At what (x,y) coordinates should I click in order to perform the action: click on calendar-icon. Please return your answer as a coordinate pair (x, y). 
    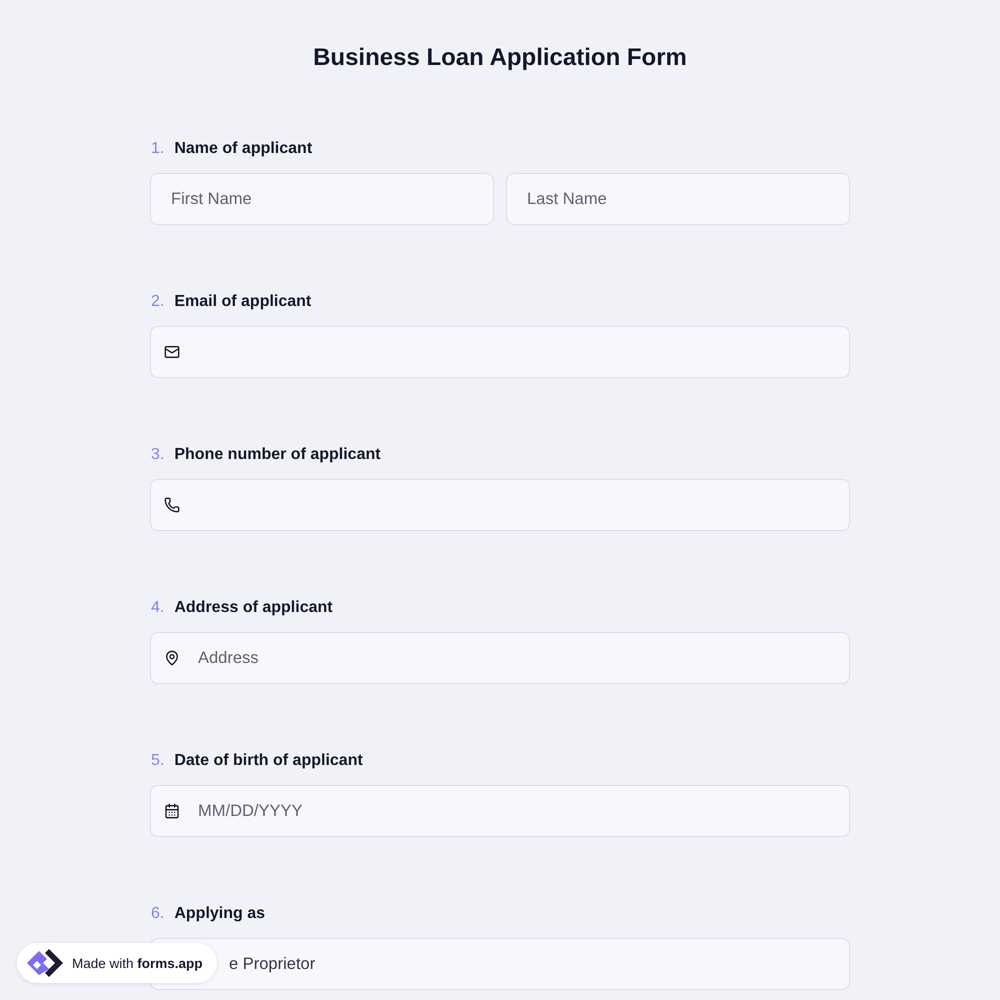
    Looking at the image, I should click on (172, 811).